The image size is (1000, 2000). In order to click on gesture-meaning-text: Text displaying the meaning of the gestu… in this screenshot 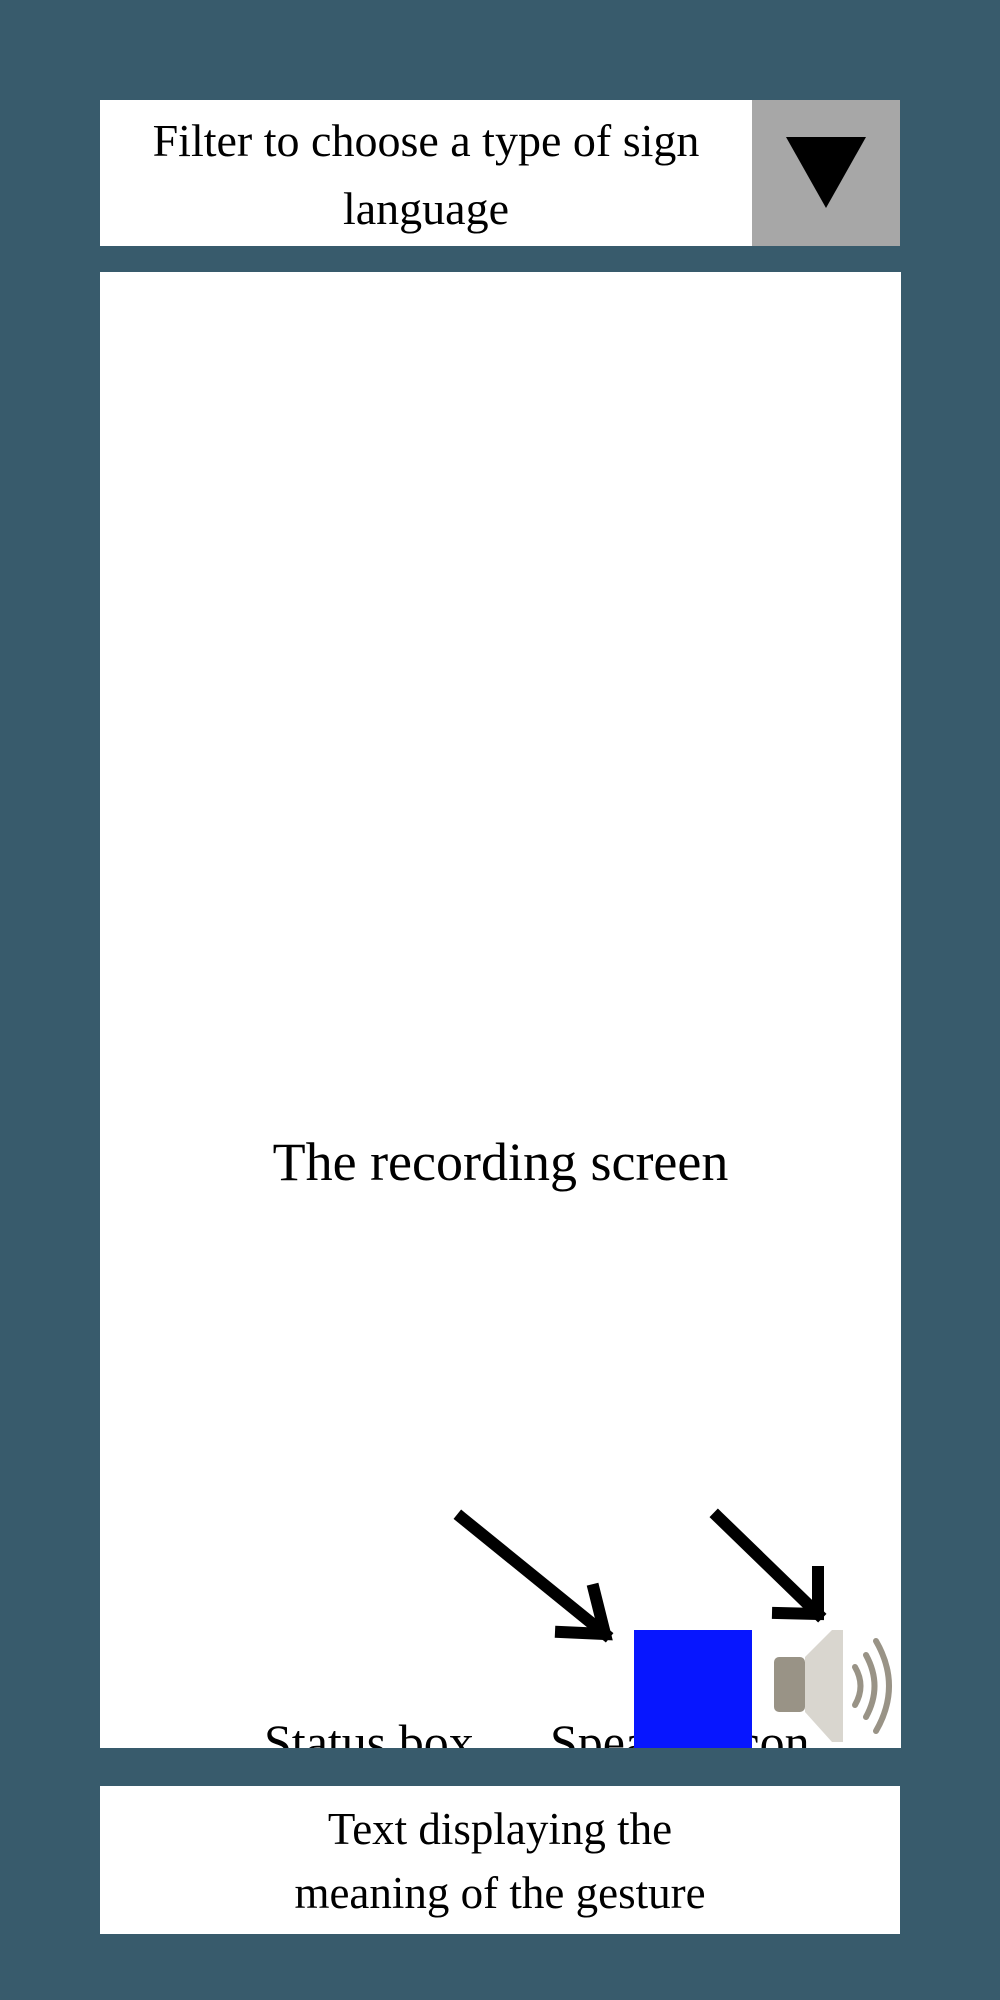, I will do `click(499, 1860)`.